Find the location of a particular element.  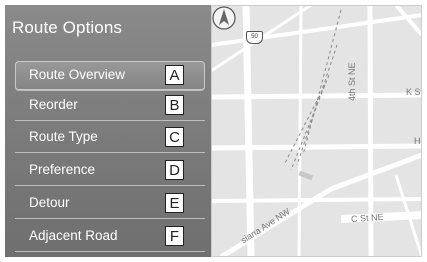

menu-item-adjacent-road: Adjacent Road F is located at coordinates (110, 237).